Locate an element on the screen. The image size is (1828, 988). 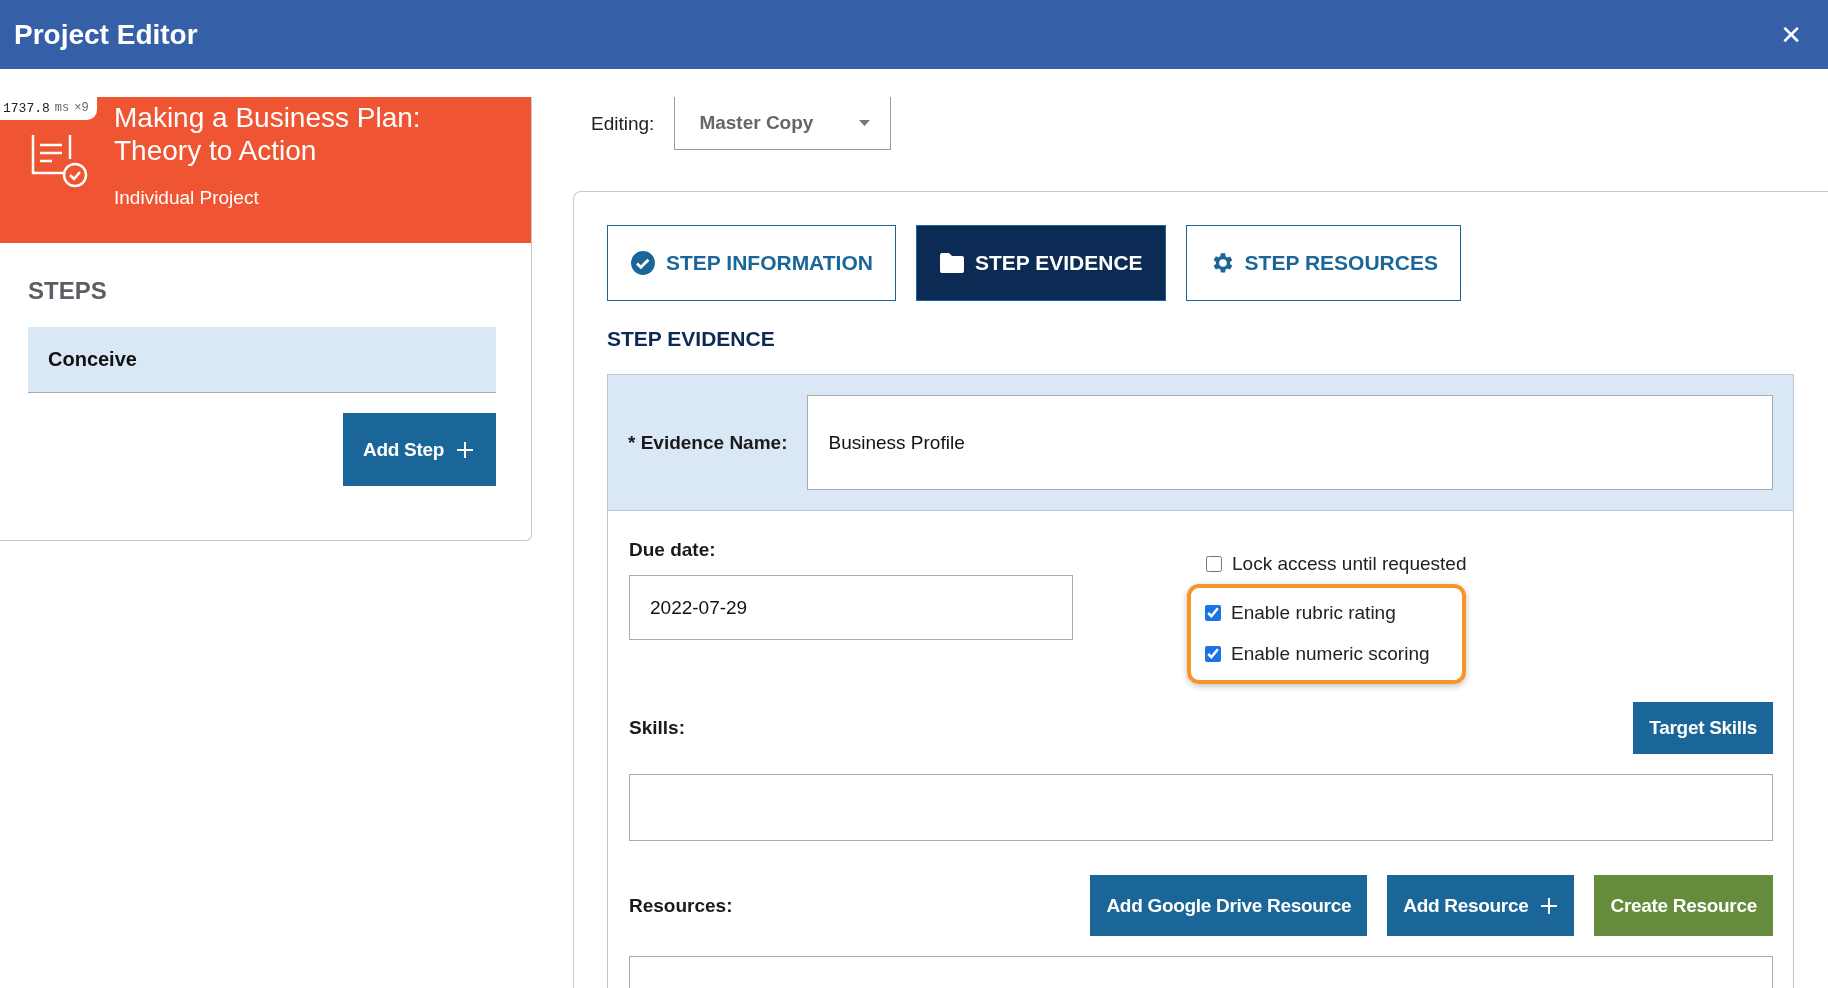
resource-button: Create Resource is located at coordinates (1683, 905).